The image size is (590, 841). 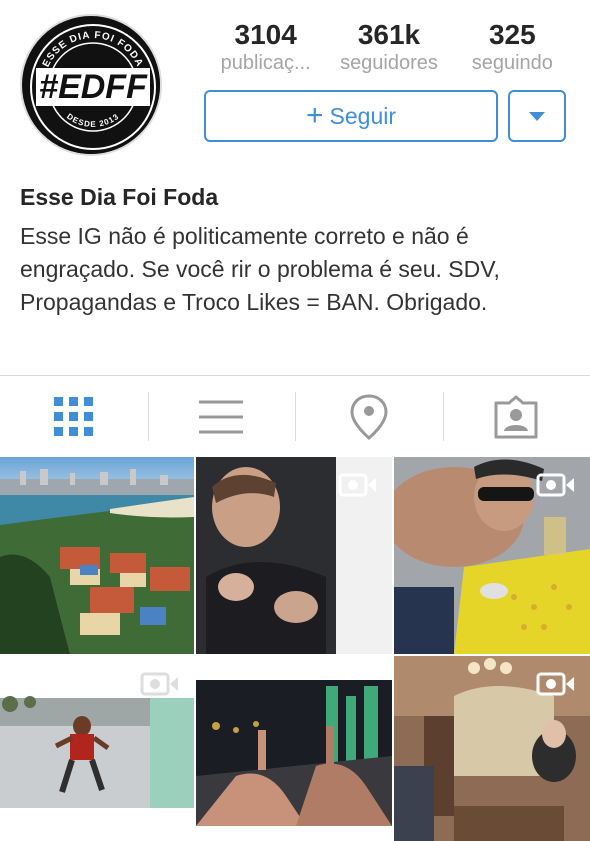 I want to click on location-pin-icon, so click(x=369, y=416).